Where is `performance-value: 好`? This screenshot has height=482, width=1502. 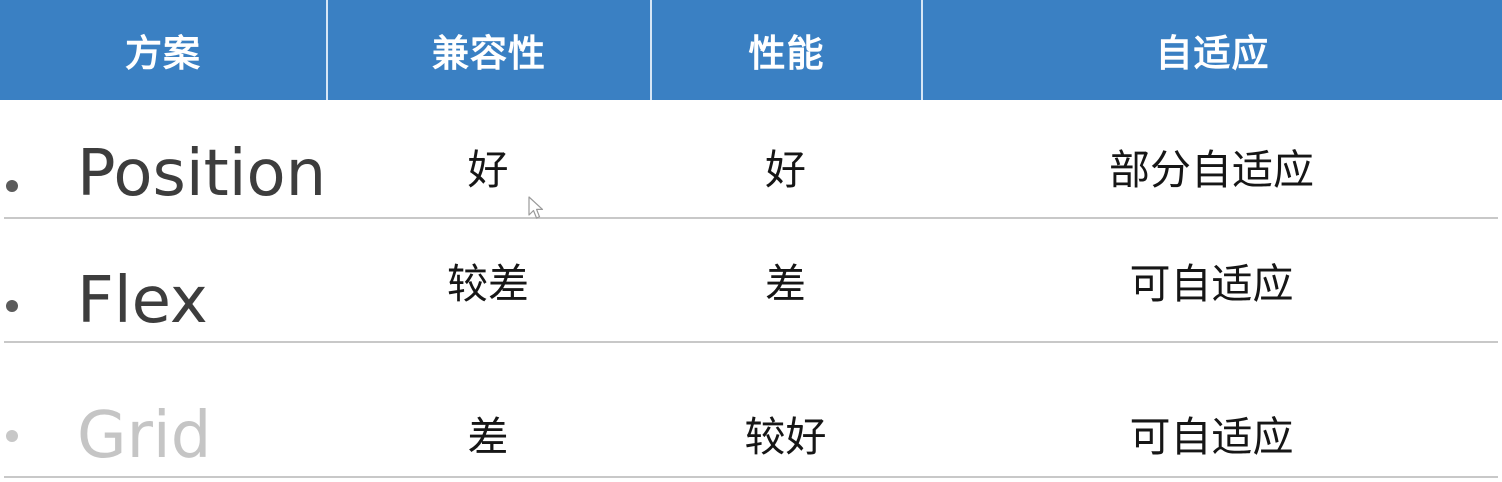
performance-value: 好 is located at coordinates (785, 169).